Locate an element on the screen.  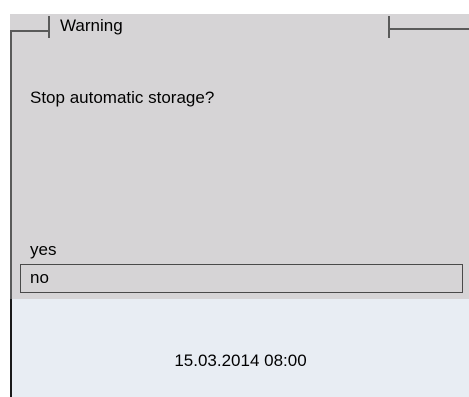
dialog-frame-right is located at coordinates (428, 29).